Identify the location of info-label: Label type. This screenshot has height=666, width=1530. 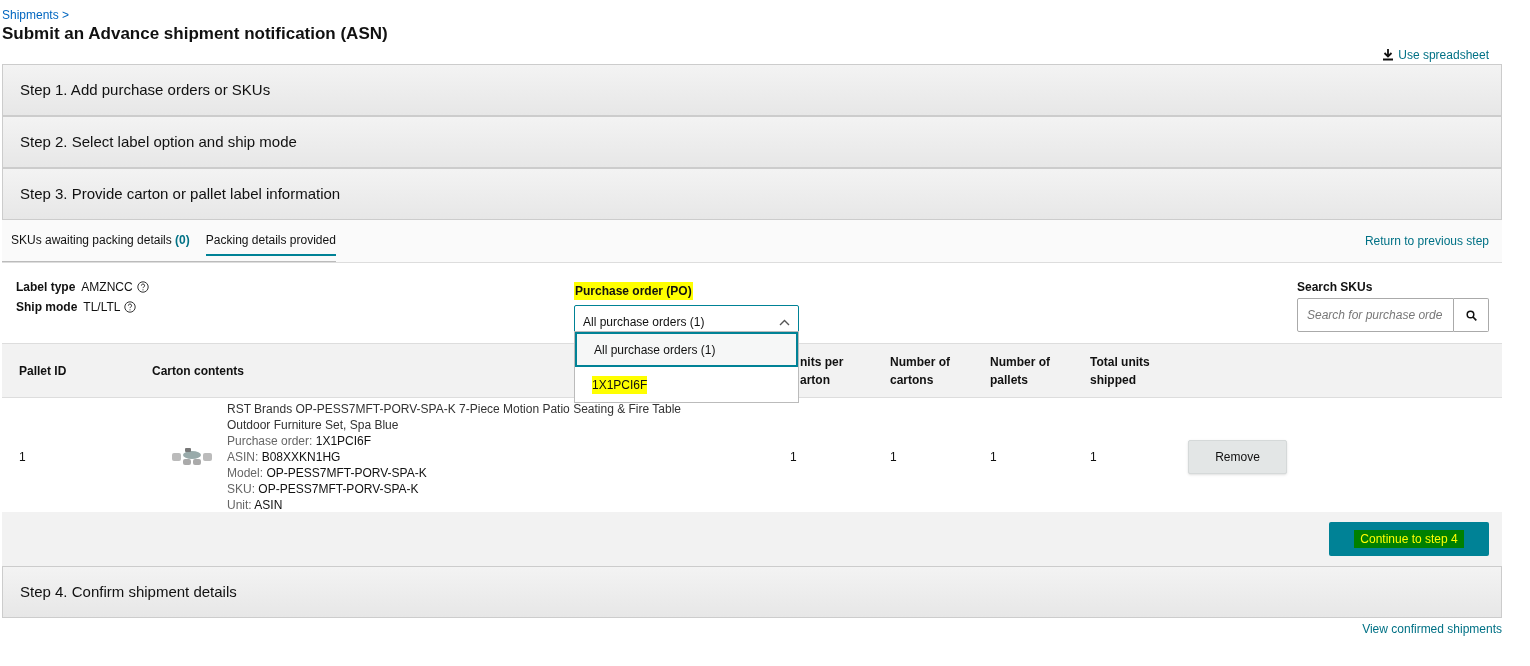
(46, 287).